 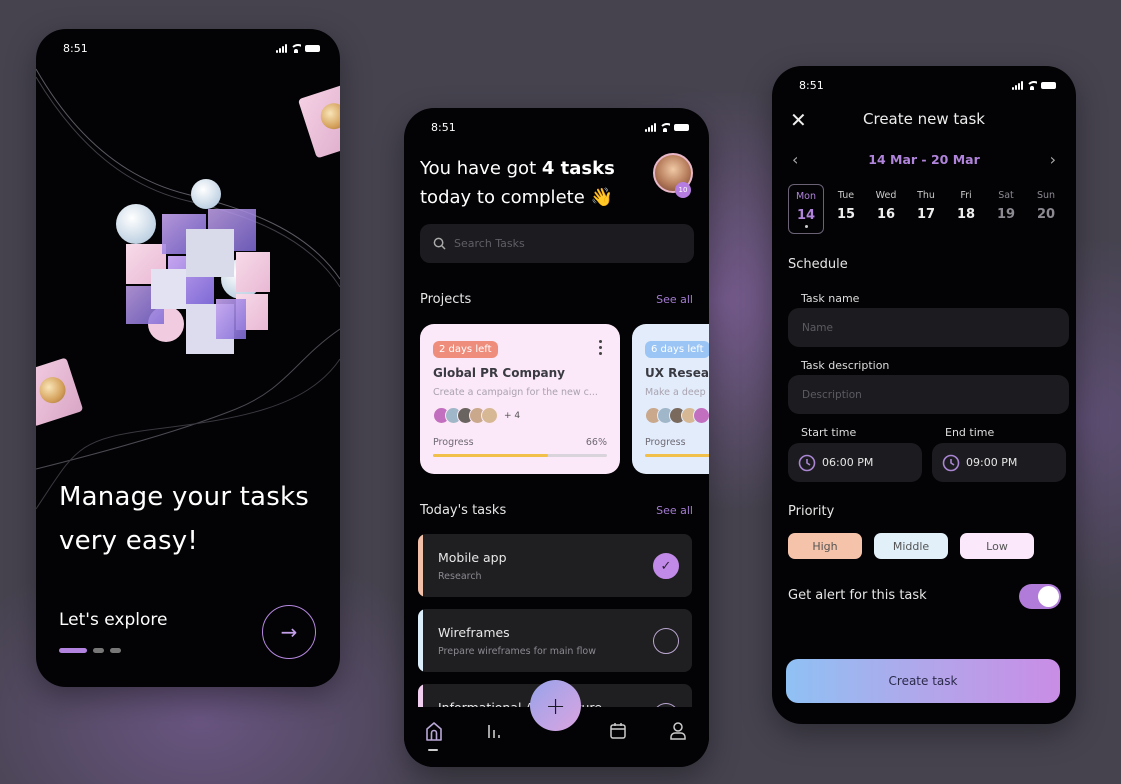 I want to click on start-time-value: 06:00 PM, so click(x=848, y=462).